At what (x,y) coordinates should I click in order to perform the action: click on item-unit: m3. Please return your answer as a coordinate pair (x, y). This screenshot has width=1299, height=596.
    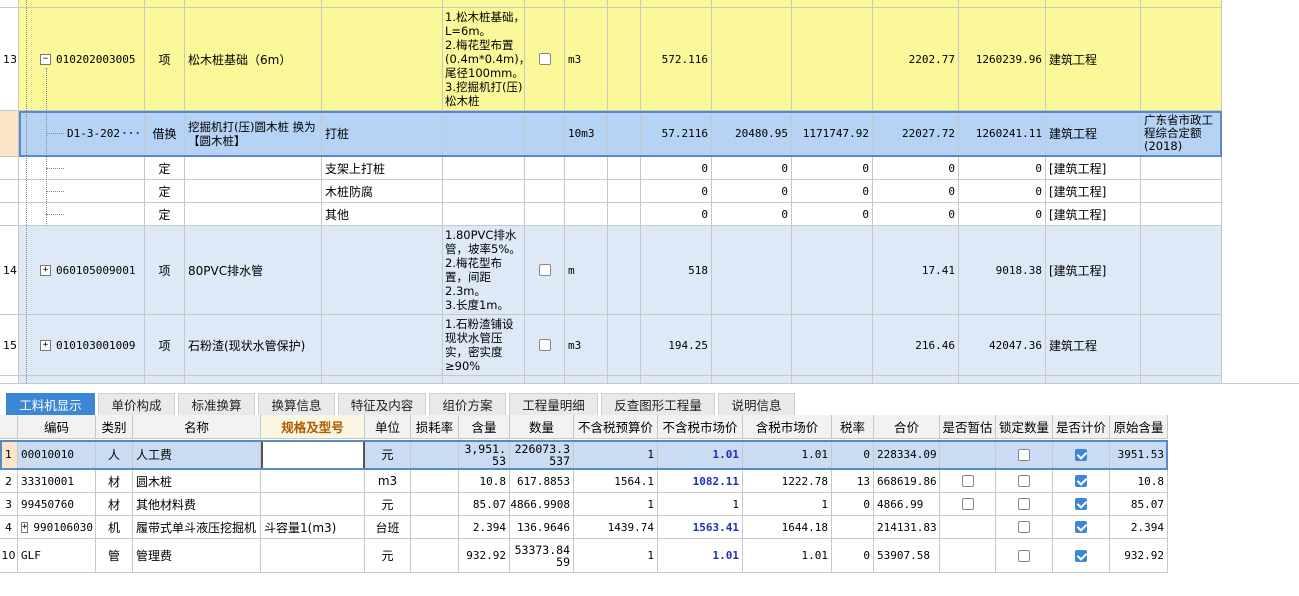
    Looking at the image, I should click on (586, 59).